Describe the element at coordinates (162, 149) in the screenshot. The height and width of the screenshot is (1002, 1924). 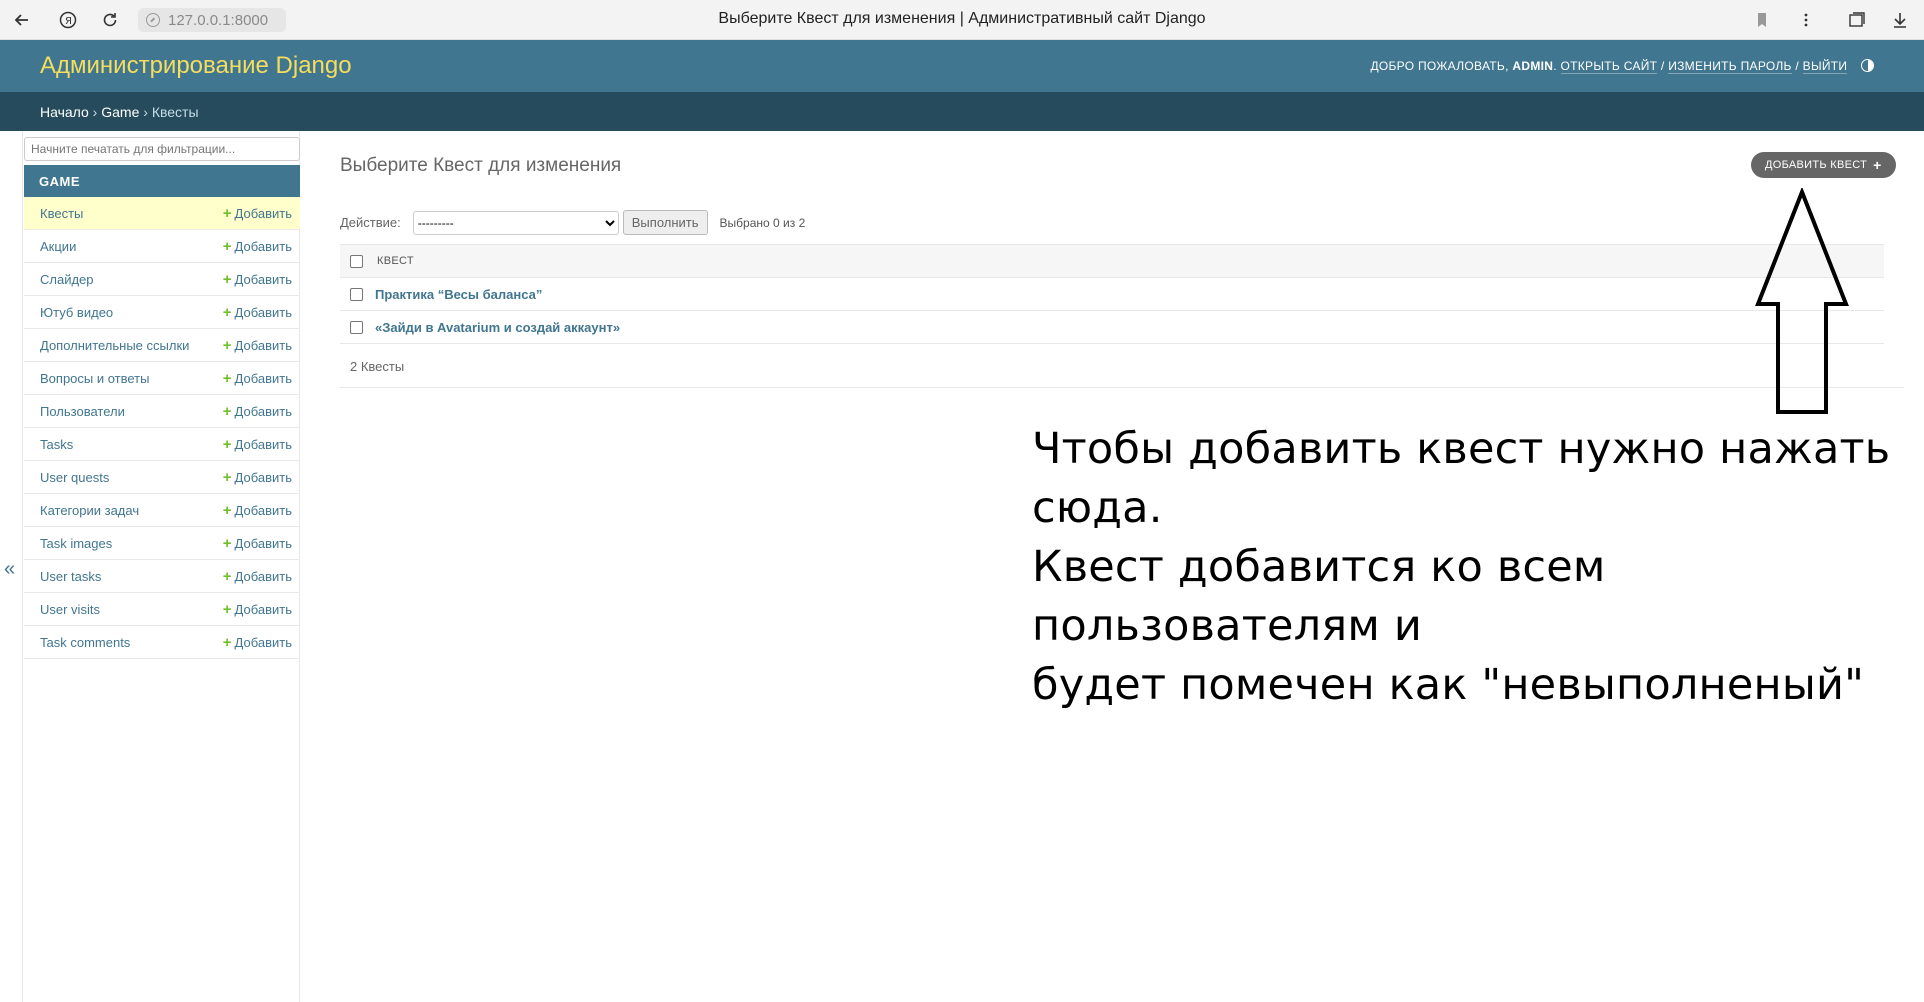
I see `nav-filter-input` at that location.